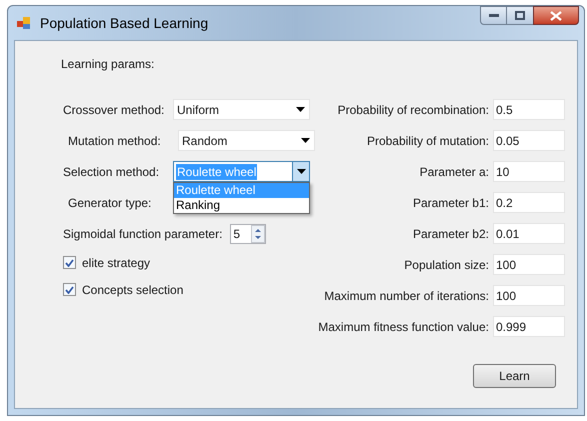 Image resolution: width=587 pixels, height=421 pixels. I want to click on field-label: Crossover method:, so click(114, 110).